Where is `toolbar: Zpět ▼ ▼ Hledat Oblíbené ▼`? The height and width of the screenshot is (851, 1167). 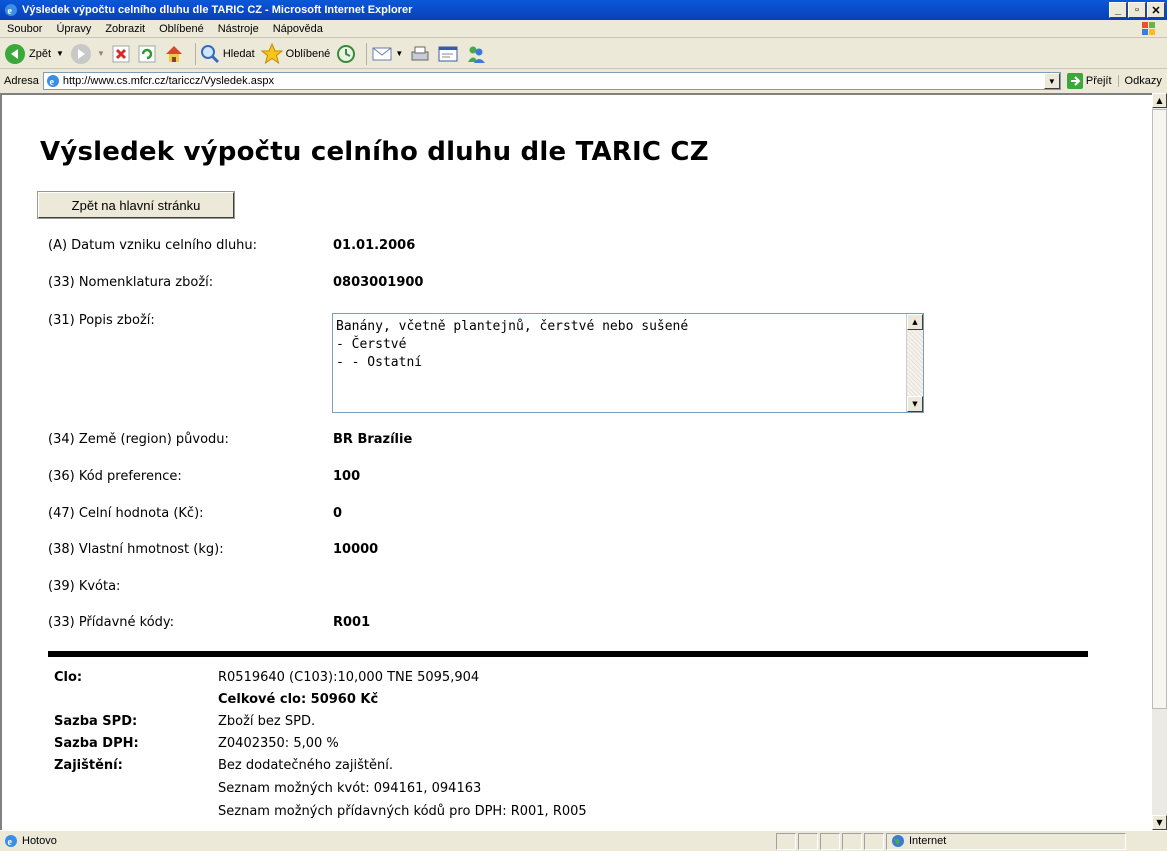
toolbar: Zpět ▼ ▼ Hledat Oblíbené ▼ is located at coordinates (583, 54).